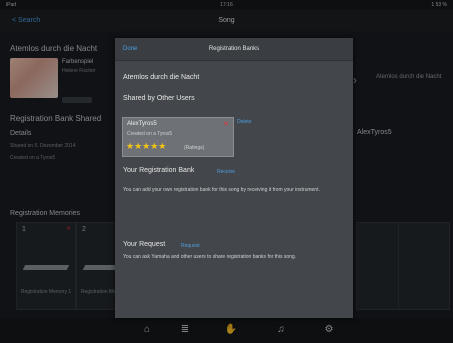 The width and height of the screenshot is (453, 343). I want to click on ratings-label: (Ratings), so click(194, 148).